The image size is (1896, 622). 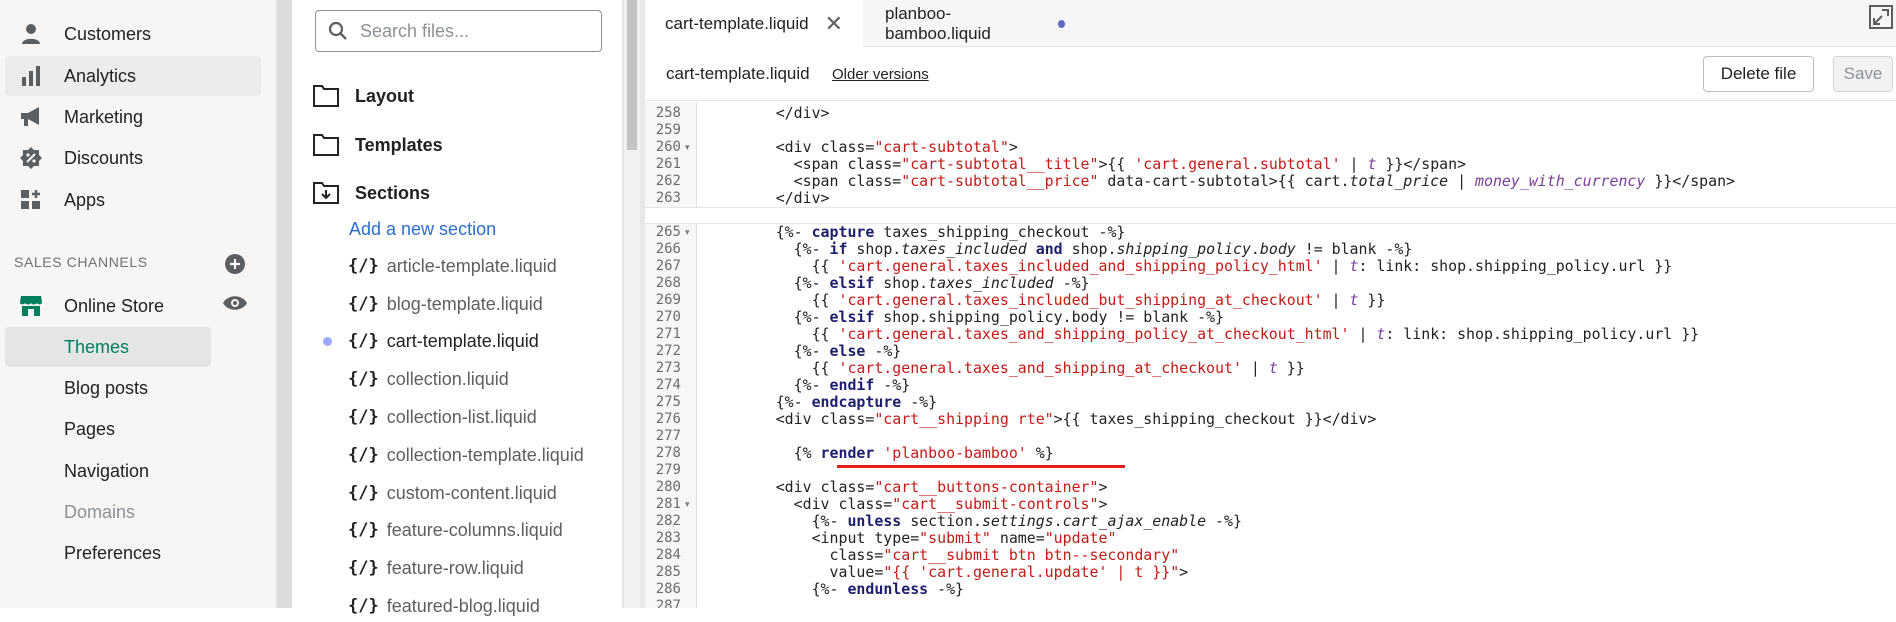 What do you see at coordinates (1270, 555) in the screenshot?
I see `code-line: class="cart__submit btn btn--secondary"` at bounding box center [1270, 555].